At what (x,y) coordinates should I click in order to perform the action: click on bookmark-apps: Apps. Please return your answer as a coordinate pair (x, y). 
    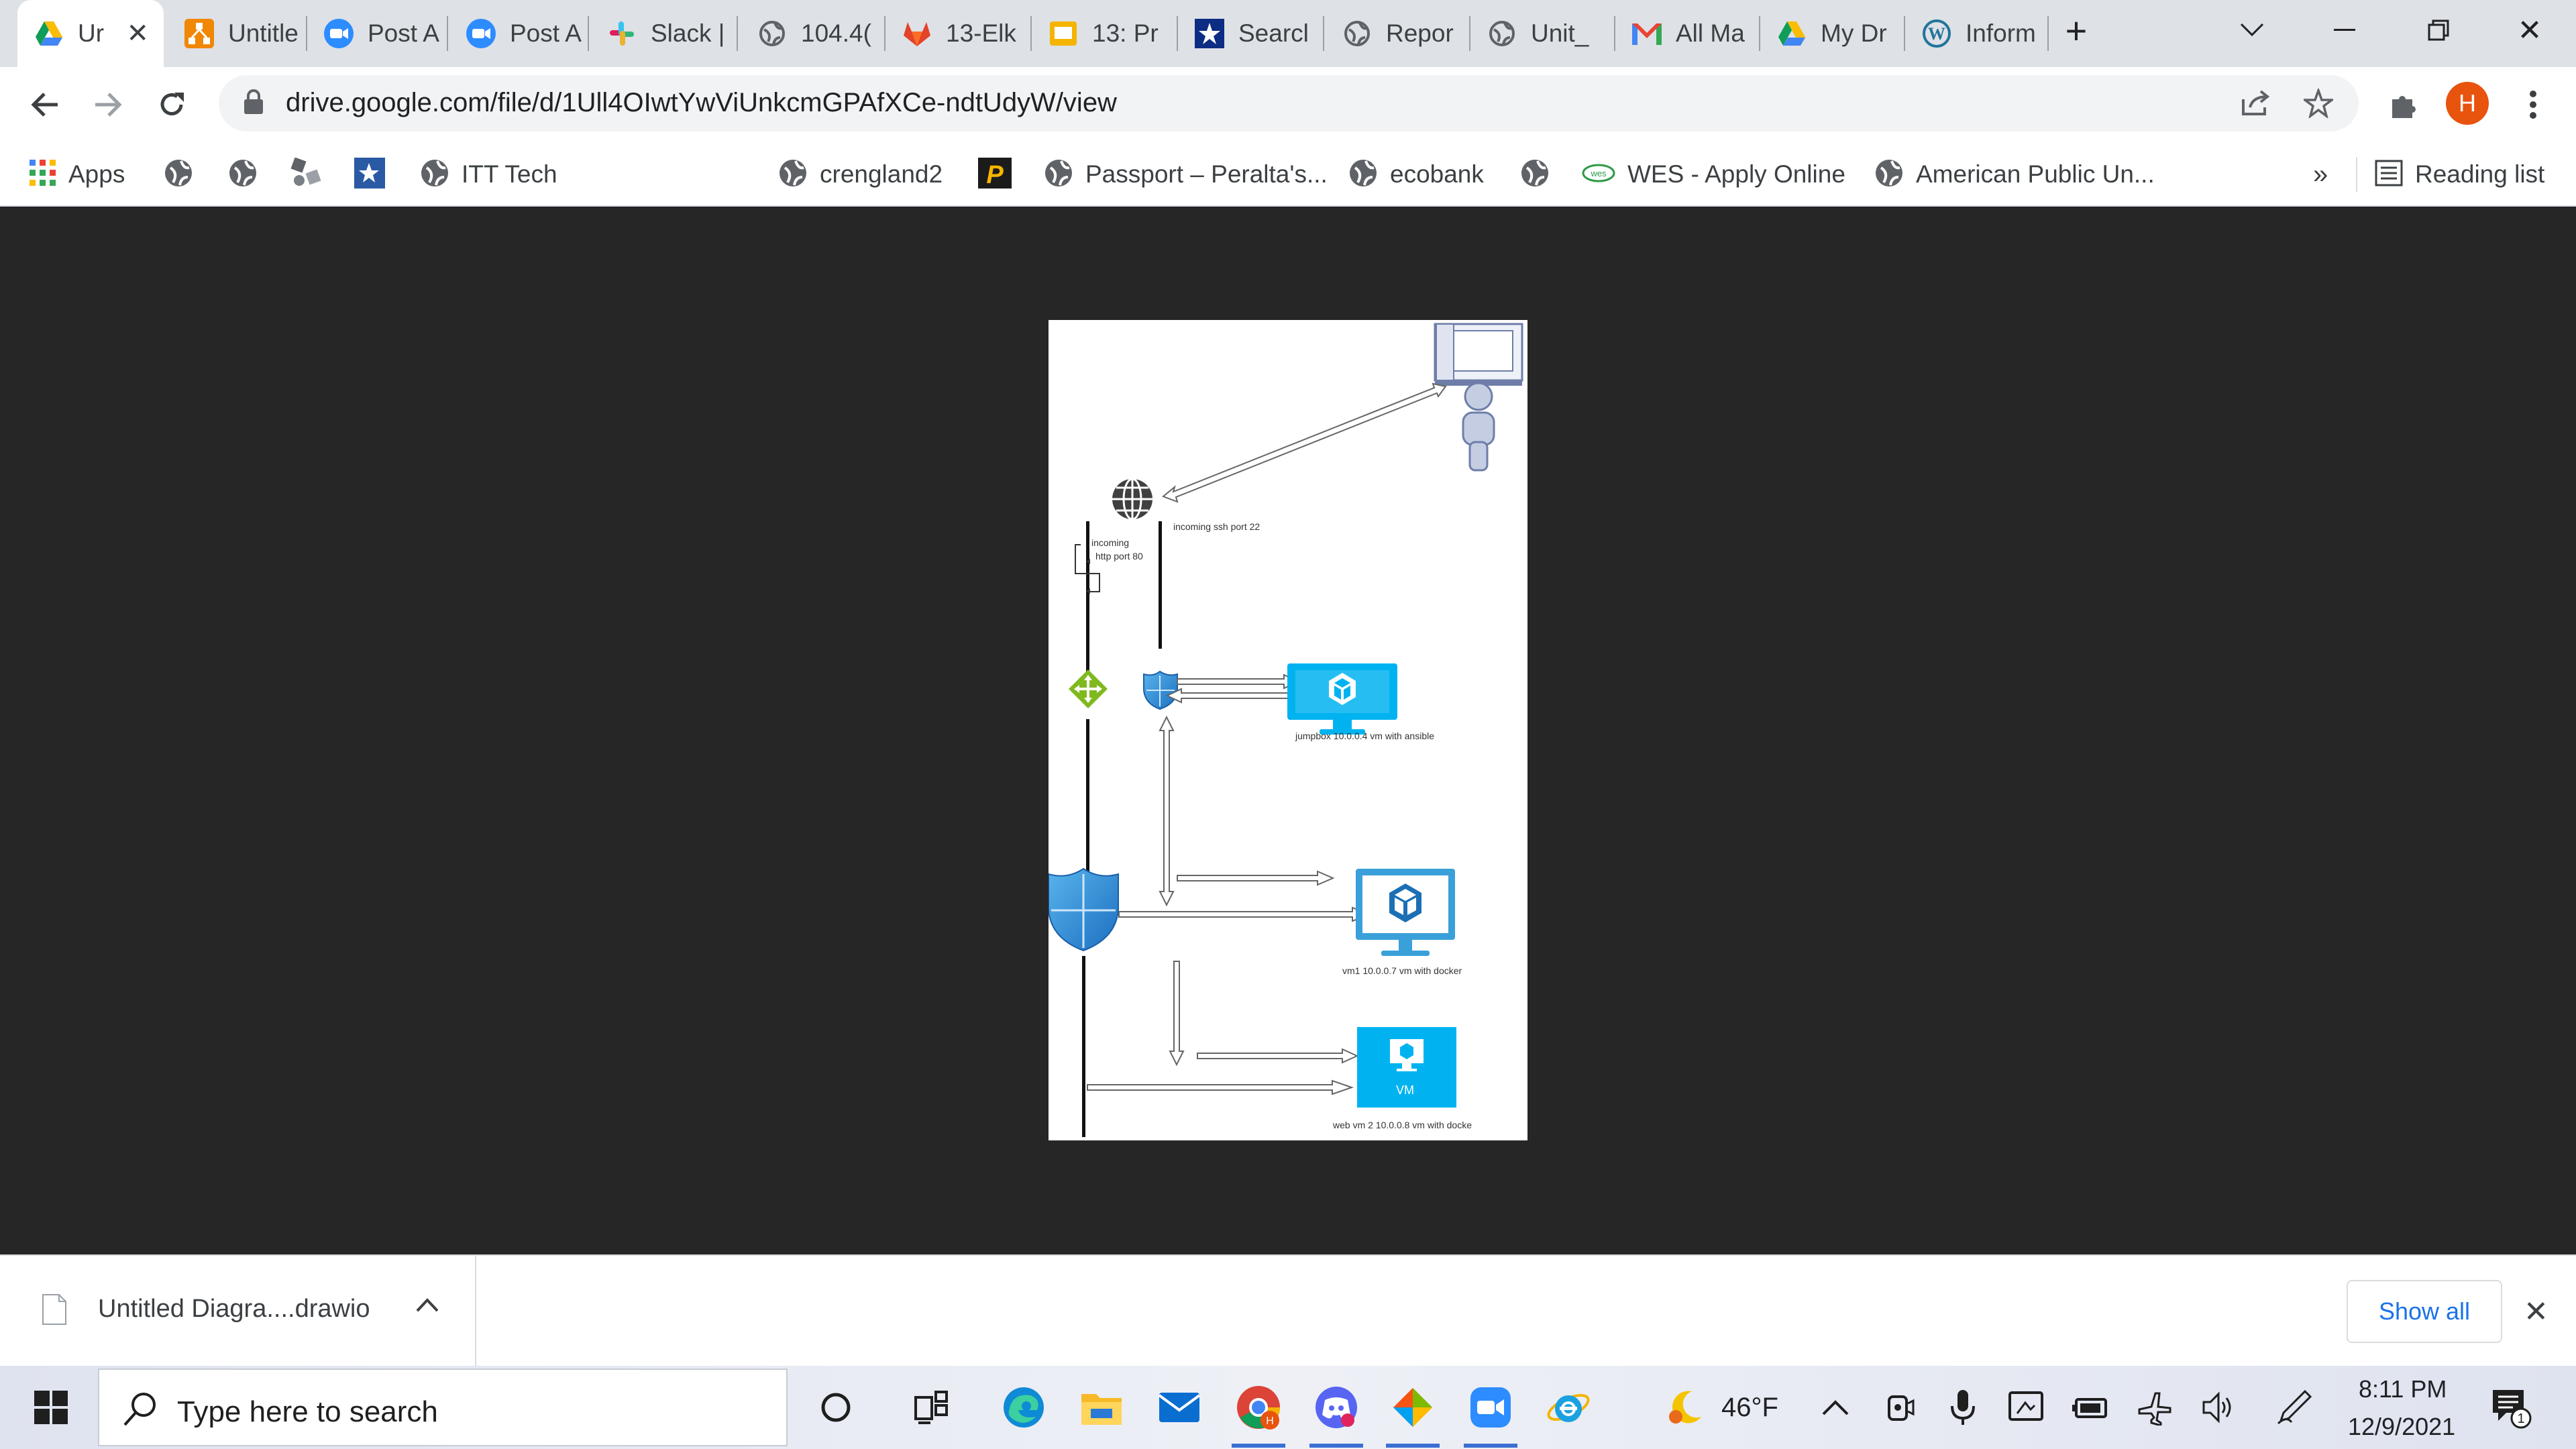
    Looking at the image, I should click on (77, 174).